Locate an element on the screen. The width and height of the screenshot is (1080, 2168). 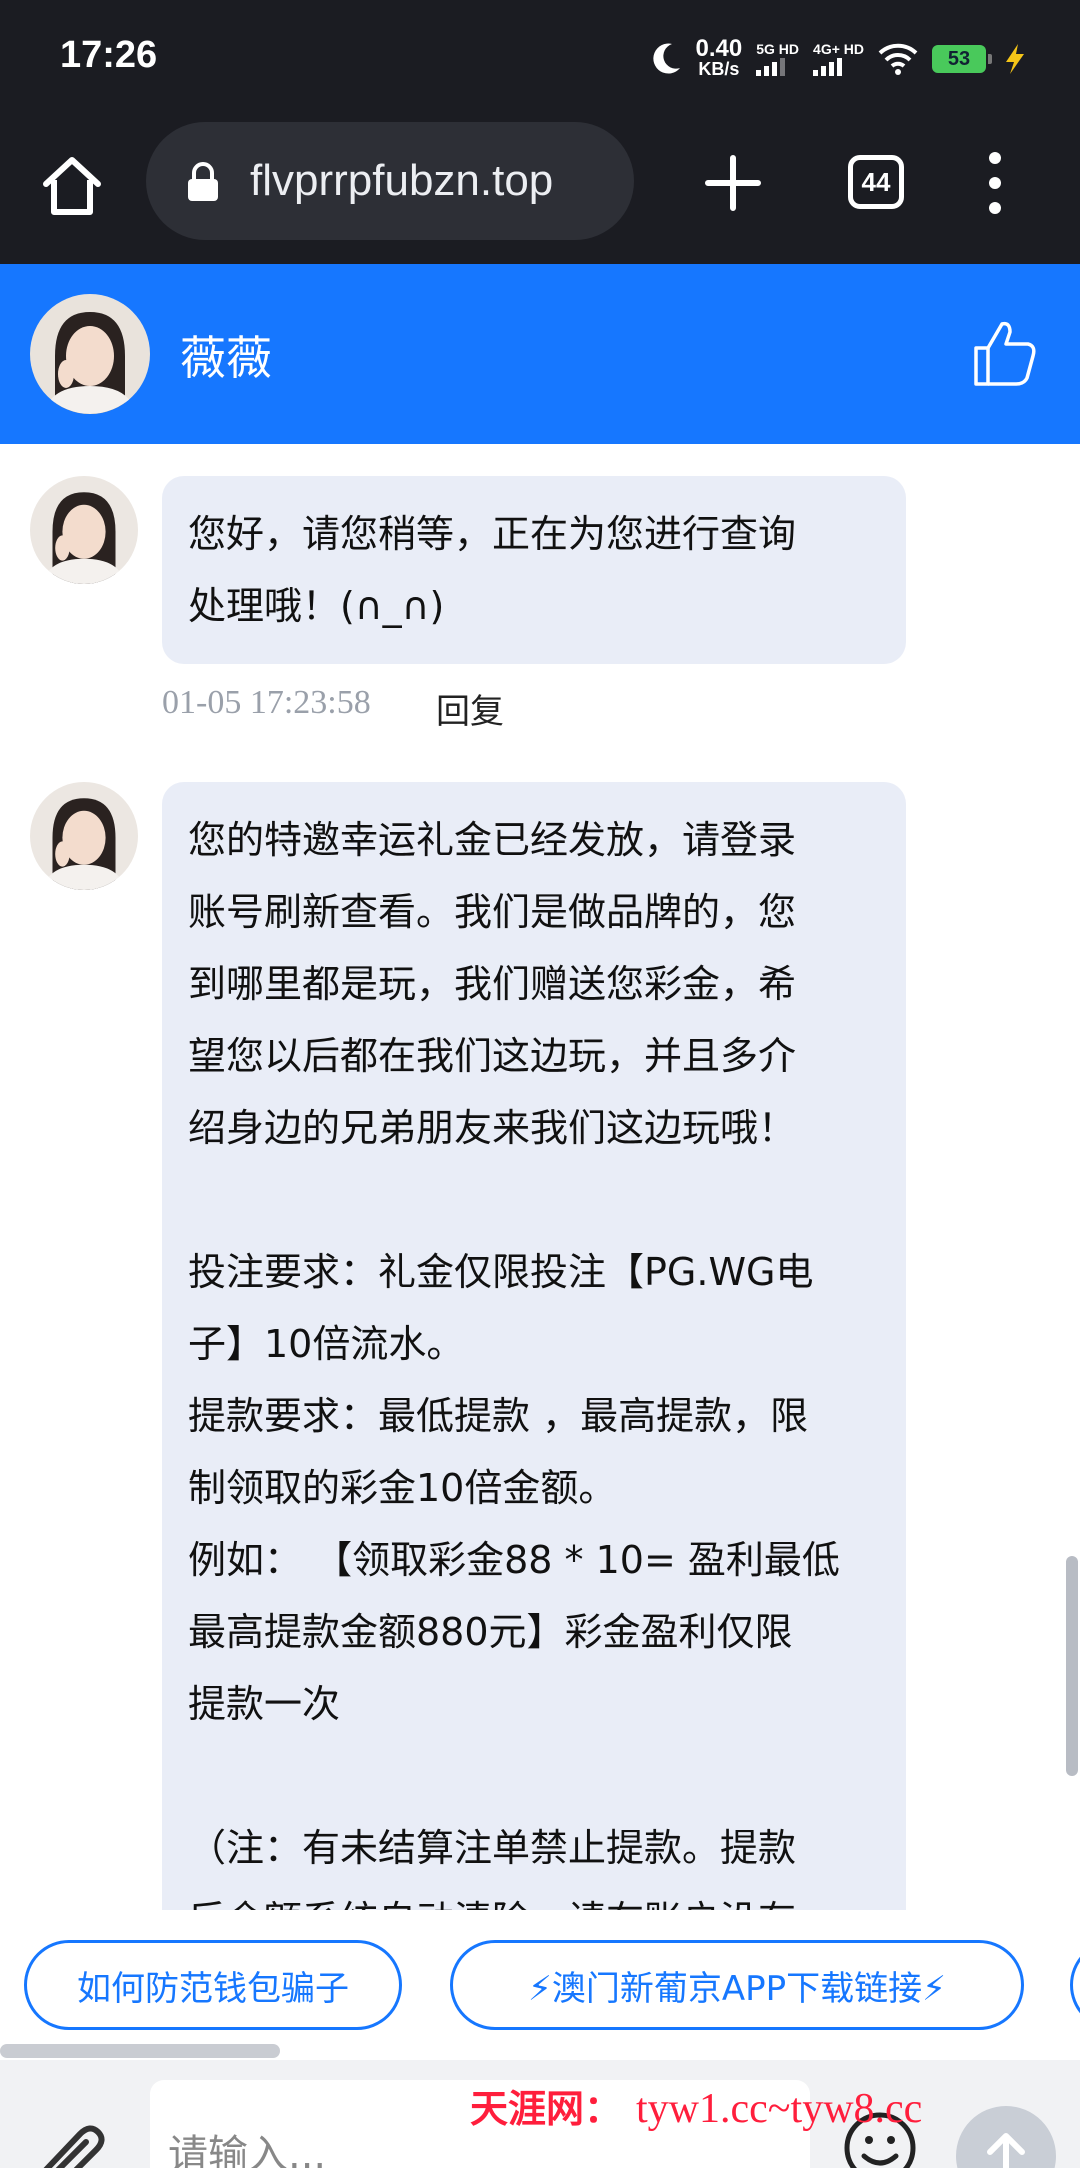
speed-unit: KB/s is located at coordinates (719, 69).